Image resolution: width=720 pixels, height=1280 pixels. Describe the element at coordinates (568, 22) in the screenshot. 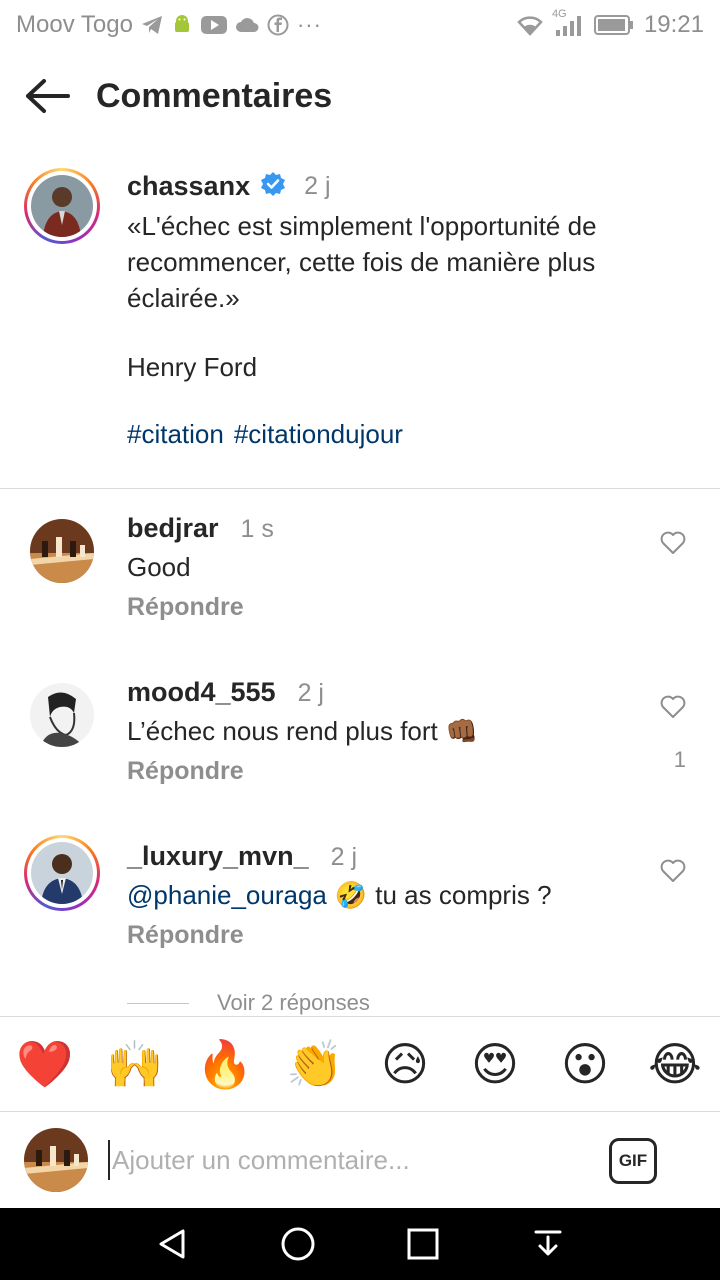

I see `signal-icon: 4G` at that location.